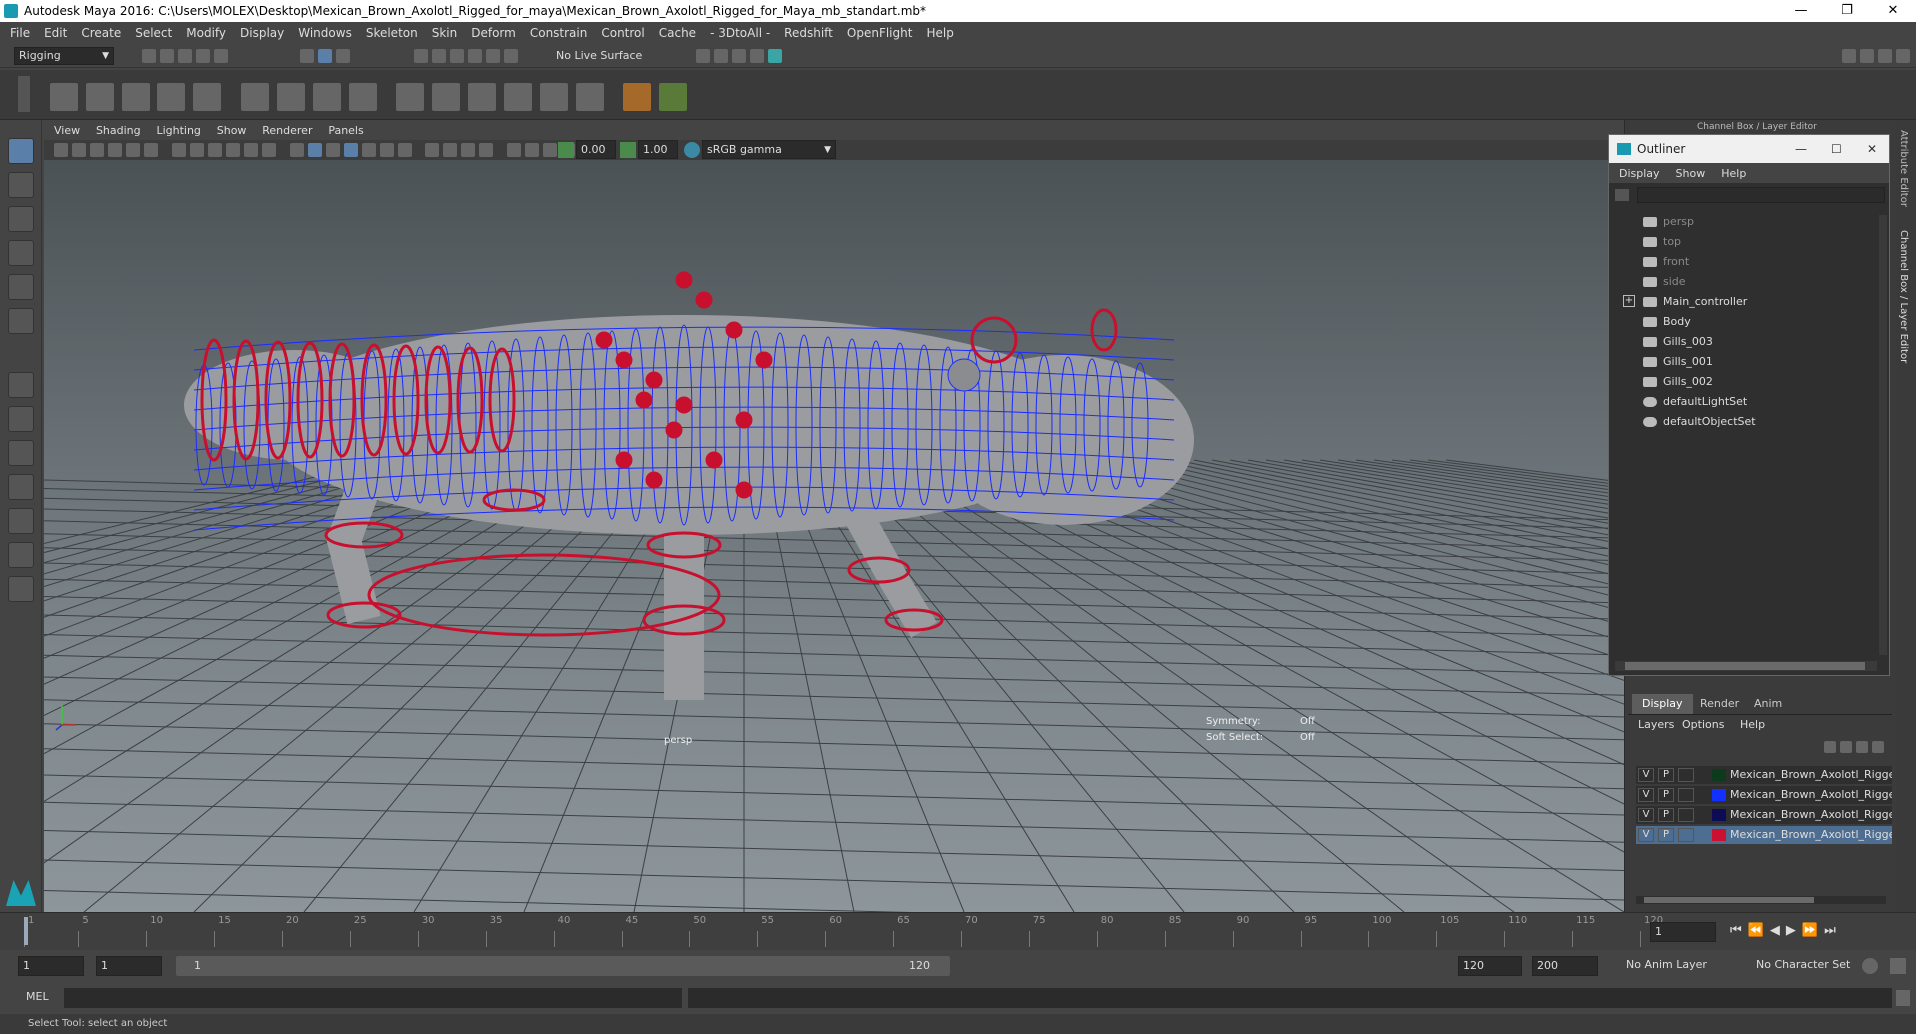 The image size is (1916, 1034). Describe the element at coordinates (1898, 966) in the screenshot. I see `preferences-icon` at that location.